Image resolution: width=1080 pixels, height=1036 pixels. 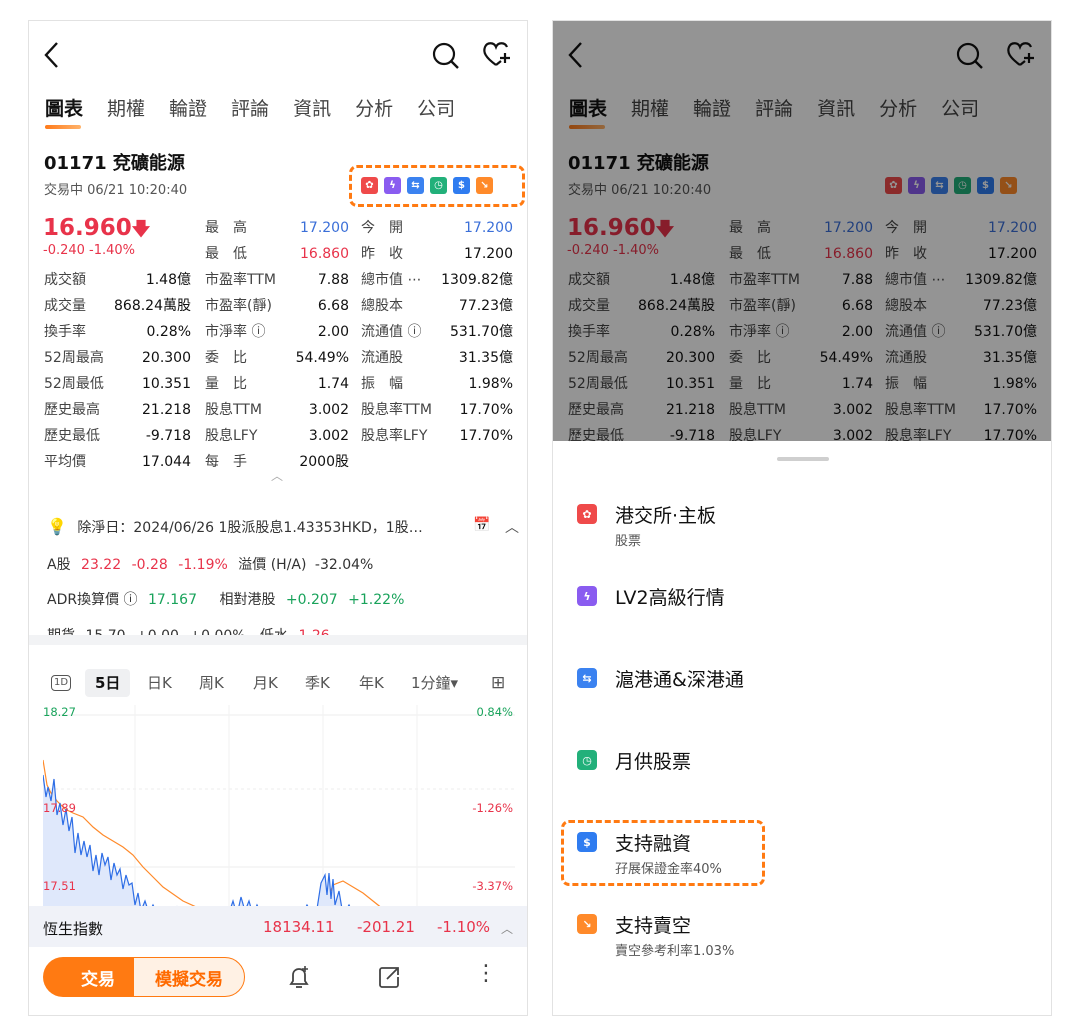 What do you see at coordinates (235, 332) in the screenshot?
I see `stat-label: 市淨率 ⓘ` at bounding box center [235, 332].